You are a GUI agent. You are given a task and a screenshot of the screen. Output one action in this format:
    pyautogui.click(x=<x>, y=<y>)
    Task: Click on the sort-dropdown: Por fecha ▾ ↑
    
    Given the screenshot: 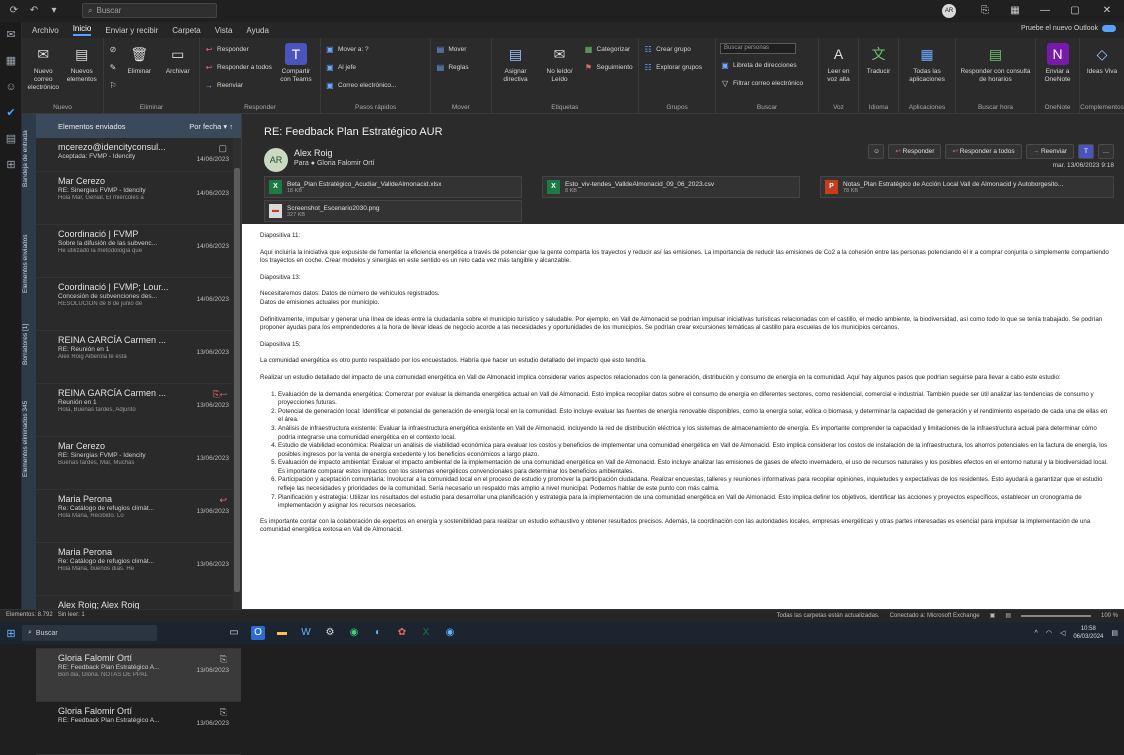 What is the action you would take?
    pyautogui.click(x=211, y=126)
    